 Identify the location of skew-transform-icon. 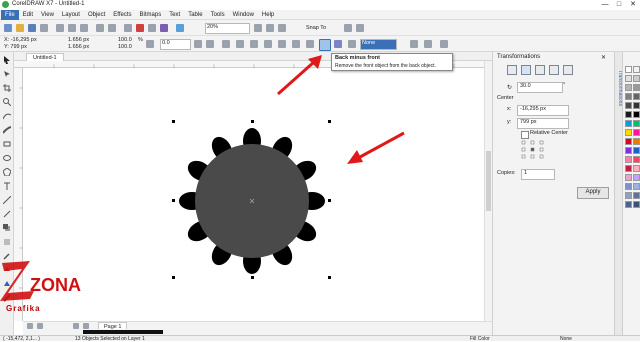
(568, 70).